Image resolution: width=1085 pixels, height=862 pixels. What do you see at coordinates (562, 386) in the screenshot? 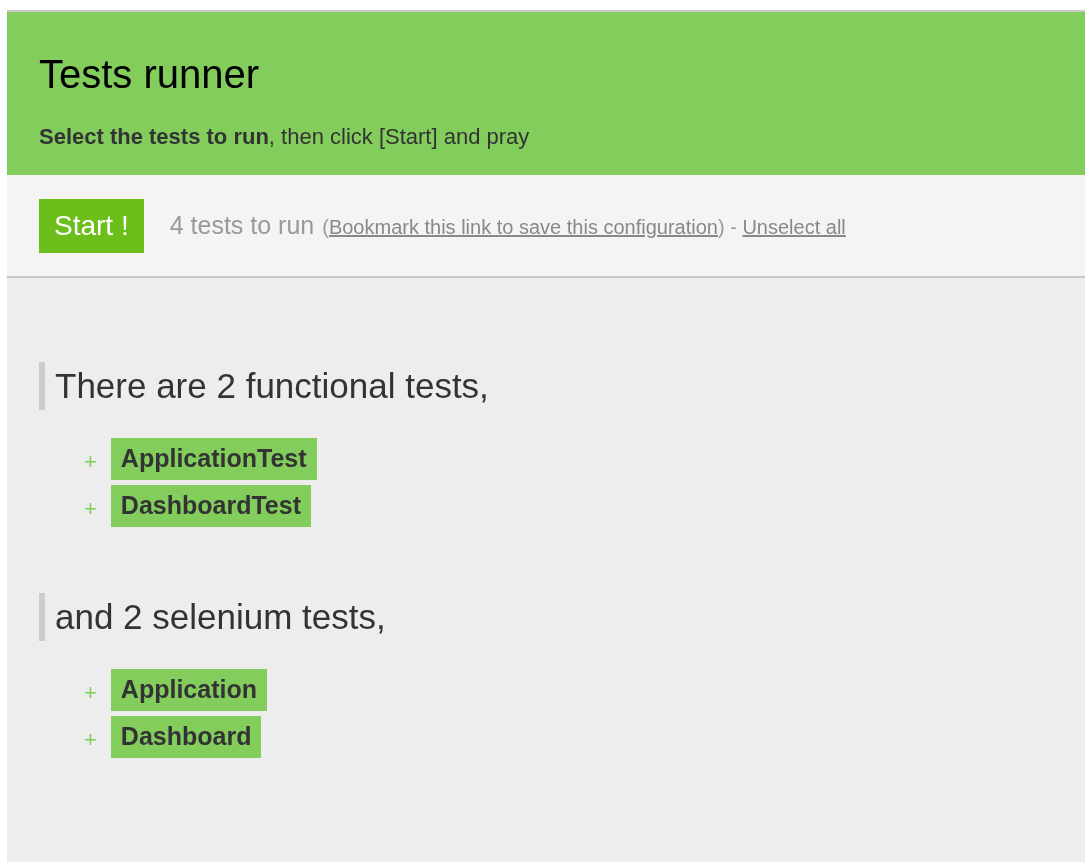
I see `section-heading: There are 2 functional tests,` at bounding box center [562, 386].